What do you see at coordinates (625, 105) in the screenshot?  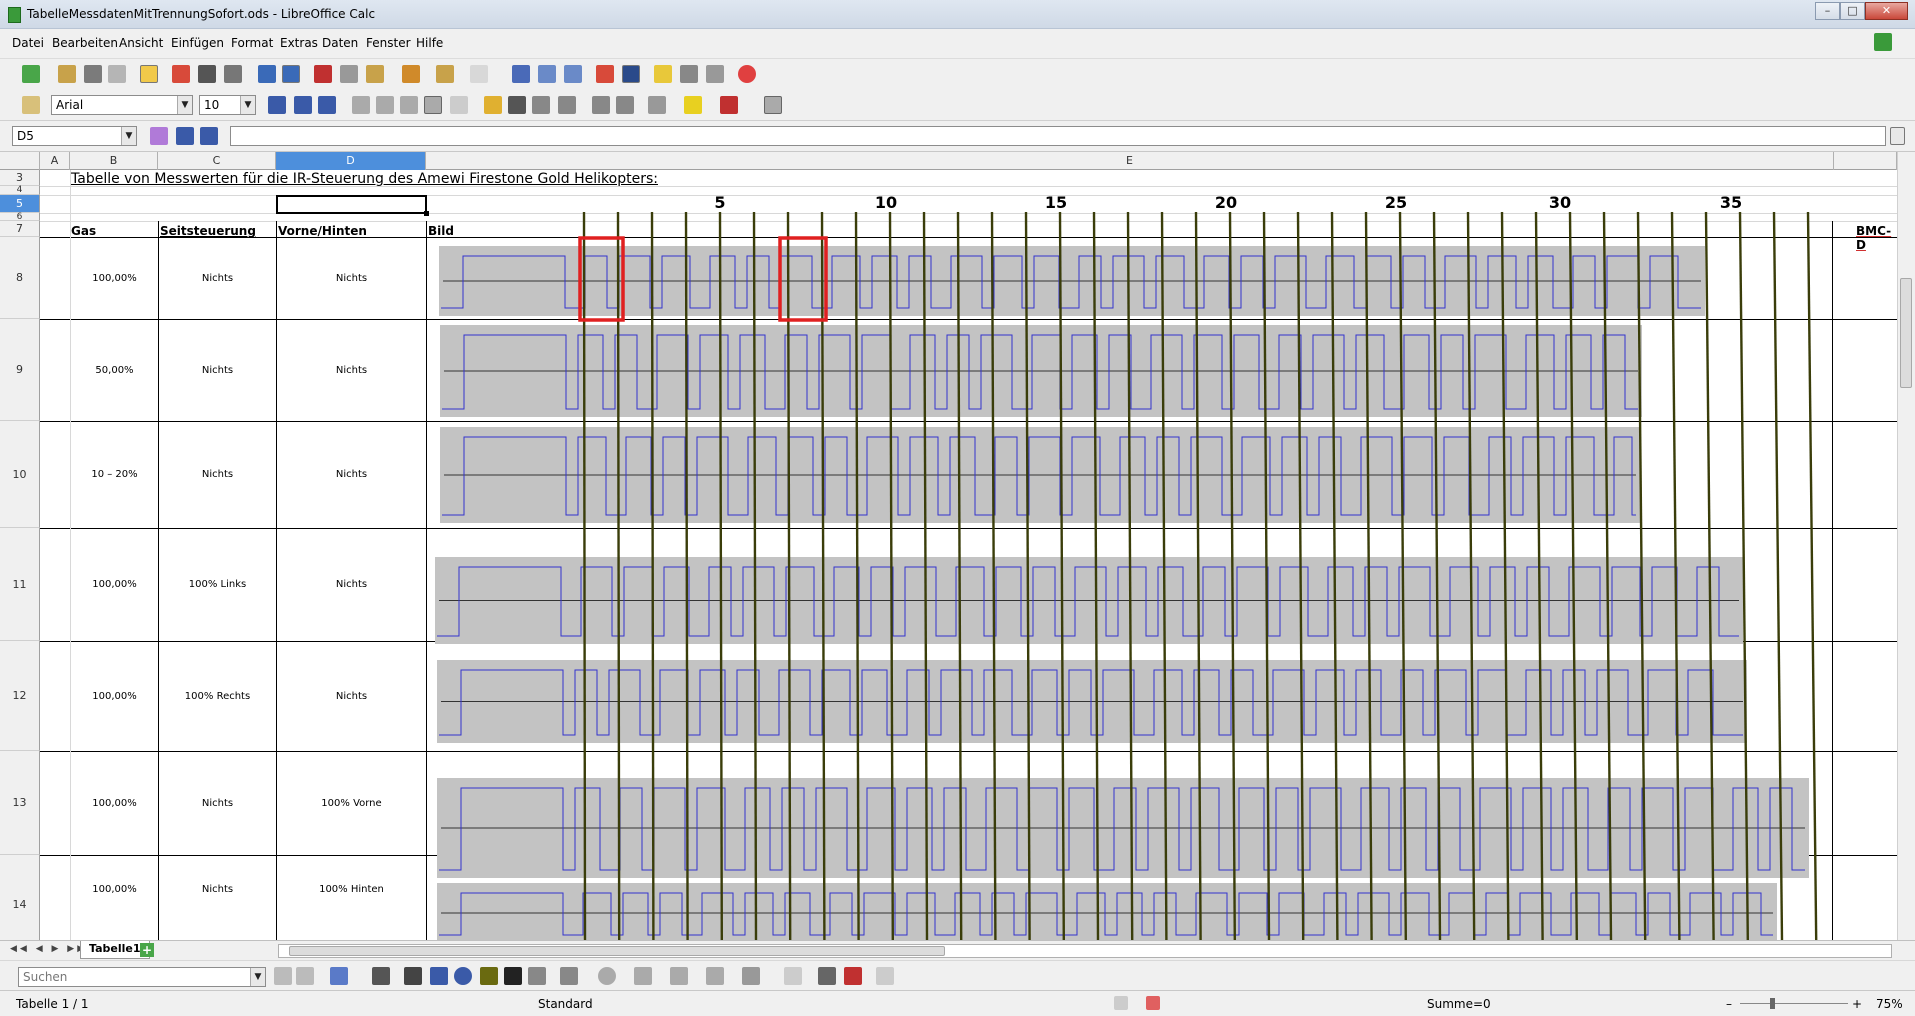 I see `increase-indent-icon` at bounding box center [625, 105].